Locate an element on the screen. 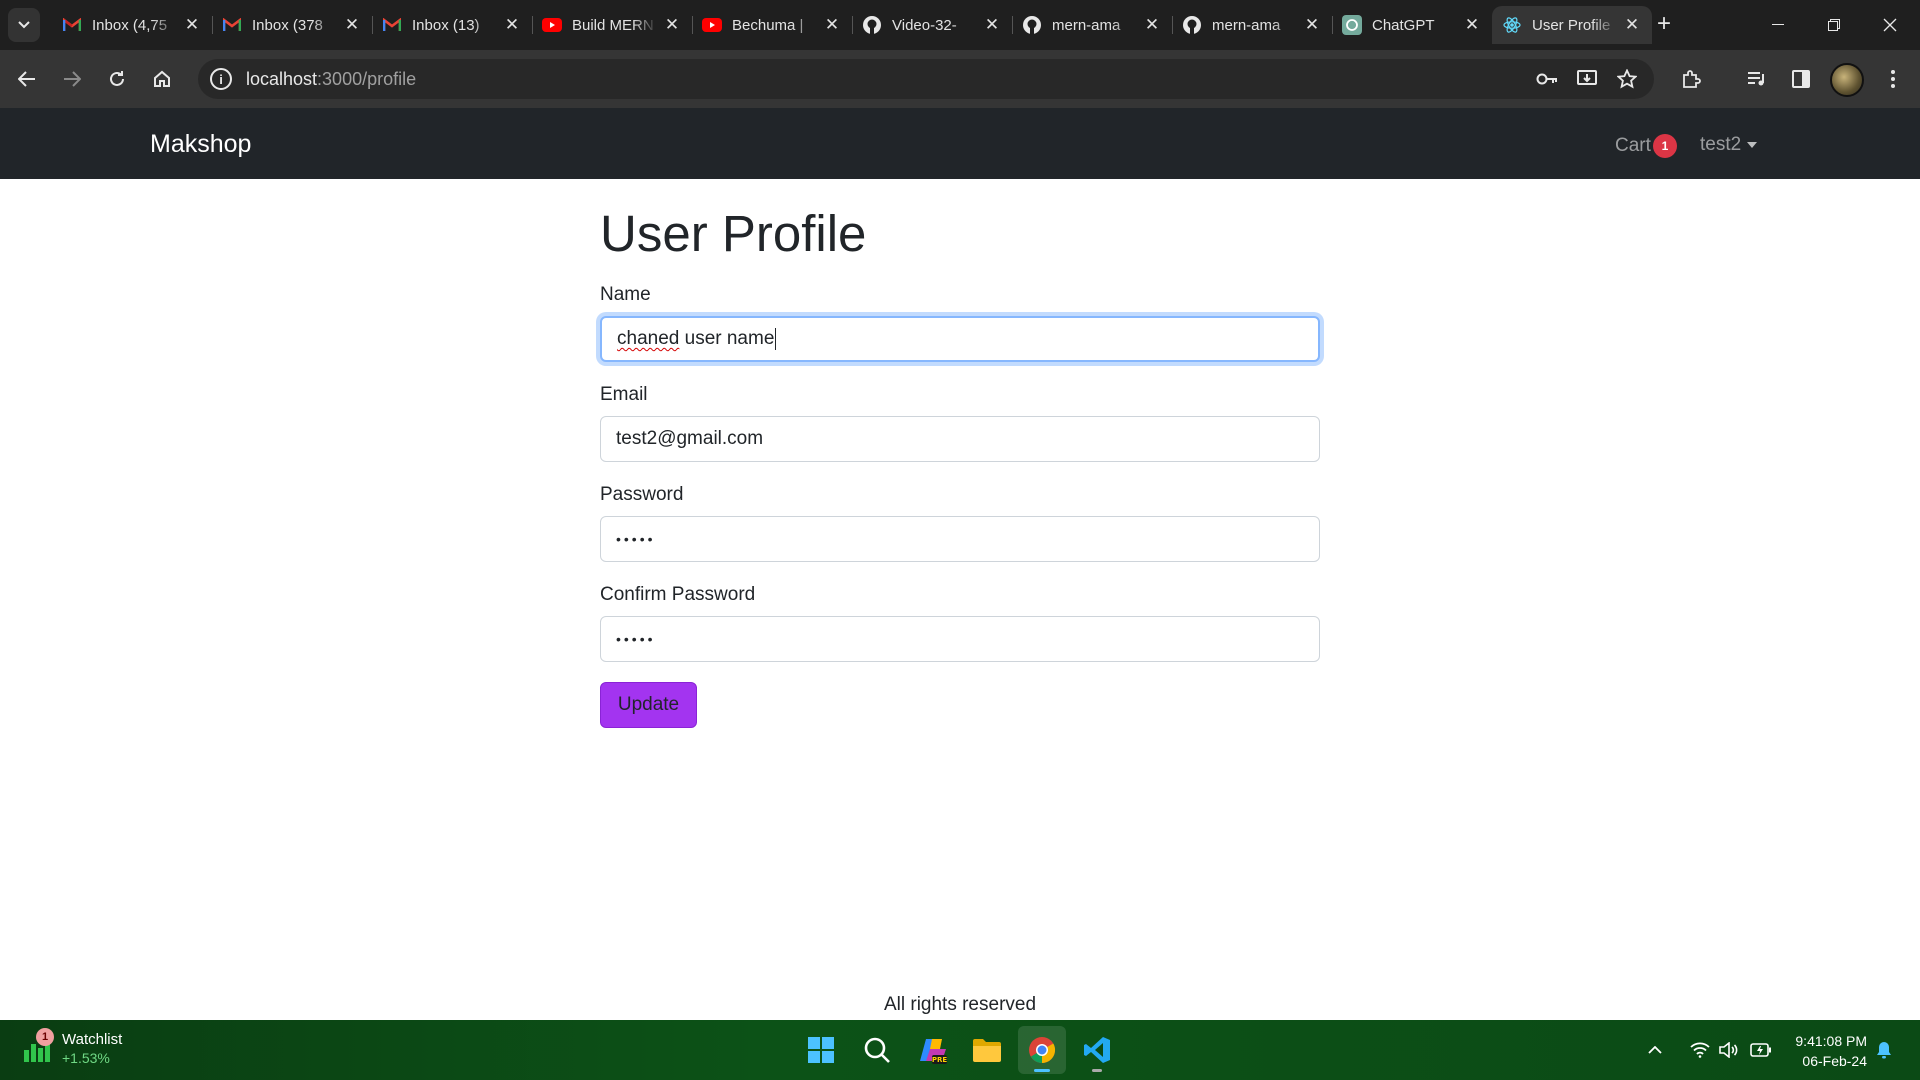 The height and width of the screenshot is (1080, 1920). tab-gmail-3: Inbox (13) ✕ is located at coordinates (452, 25).